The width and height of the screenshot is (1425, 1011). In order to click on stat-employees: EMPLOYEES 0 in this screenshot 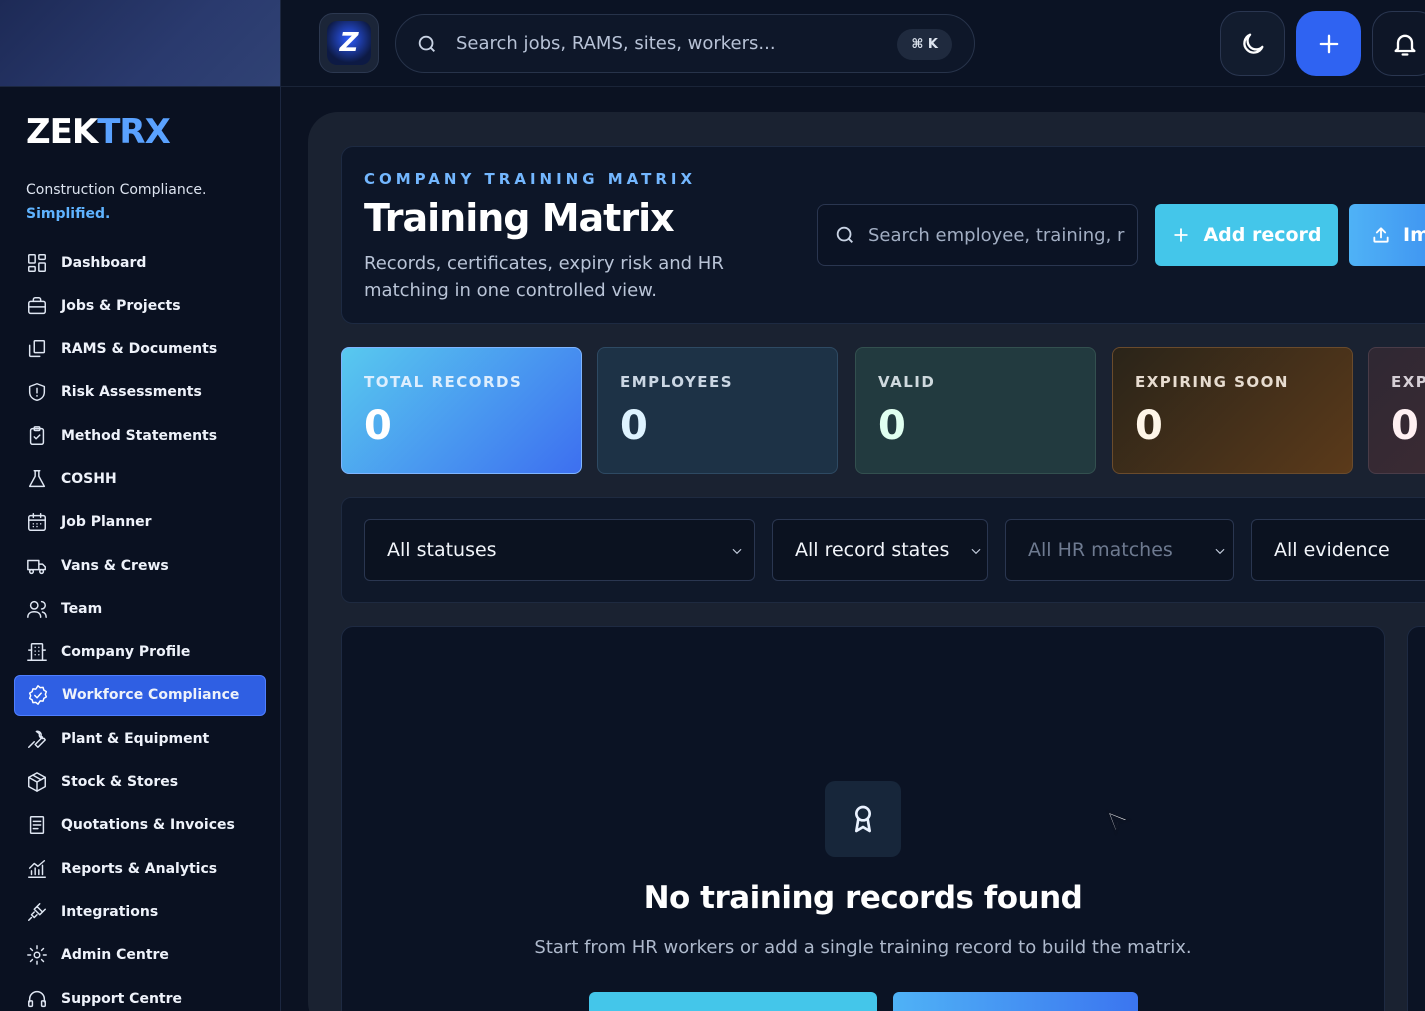, I will do `click(717, 410)`.